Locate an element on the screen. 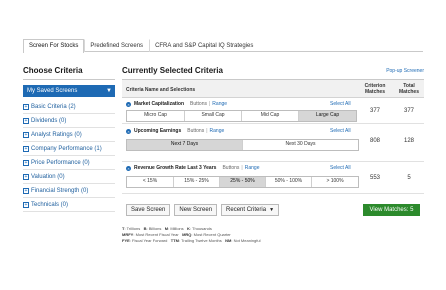  option-25-50: 25% - 50% is located at coordinates (242, 182).